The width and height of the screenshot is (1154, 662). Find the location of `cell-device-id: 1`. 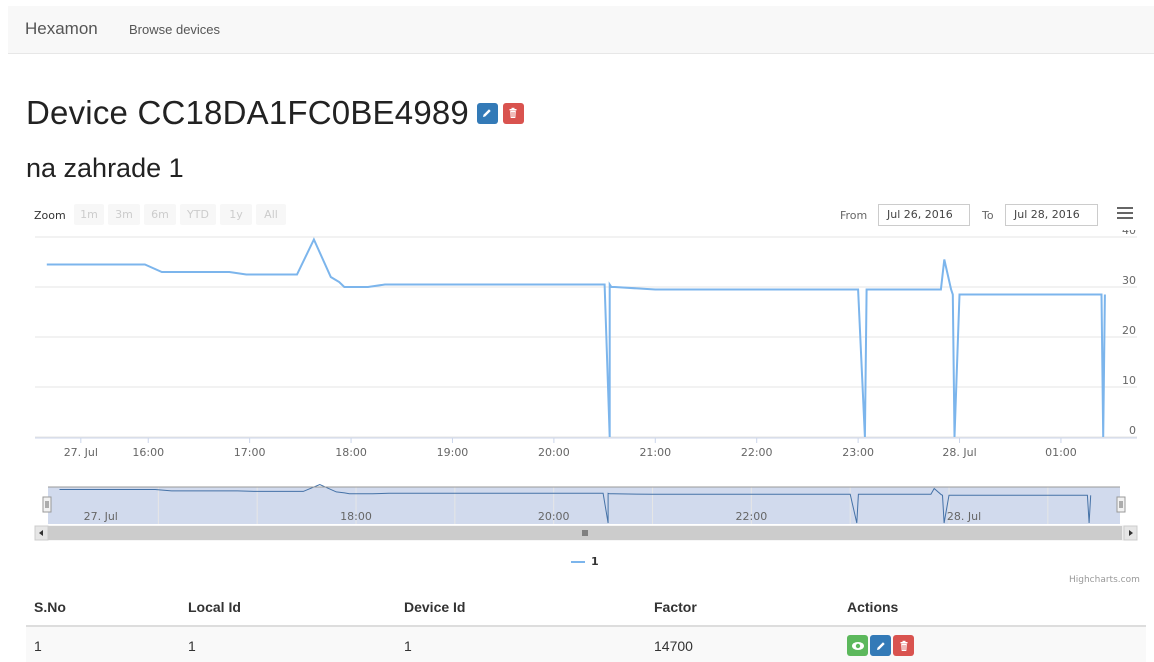

cell-device-id: 1 is located at coordinates (521, 643).